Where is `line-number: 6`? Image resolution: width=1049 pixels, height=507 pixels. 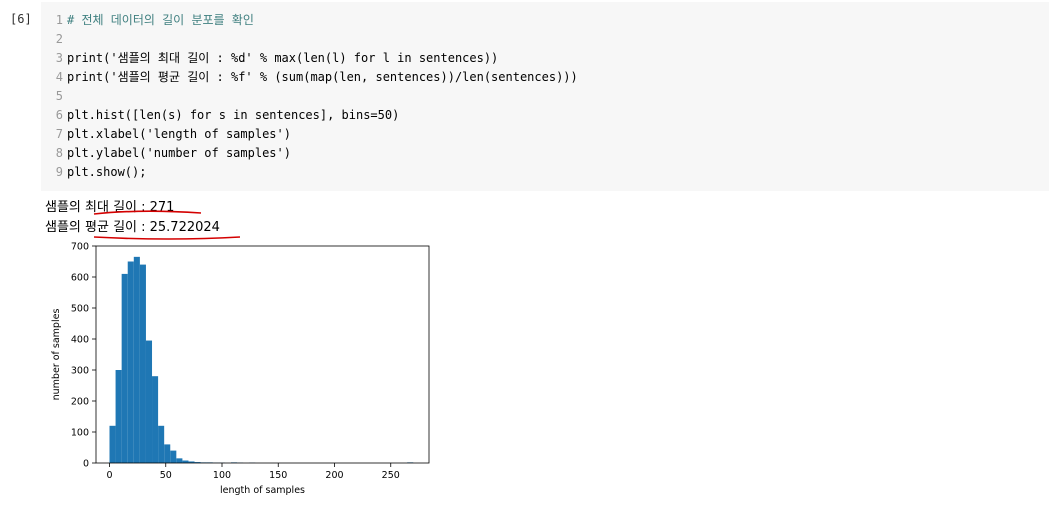 line-number: 6 is located at coordinates (59, 115).